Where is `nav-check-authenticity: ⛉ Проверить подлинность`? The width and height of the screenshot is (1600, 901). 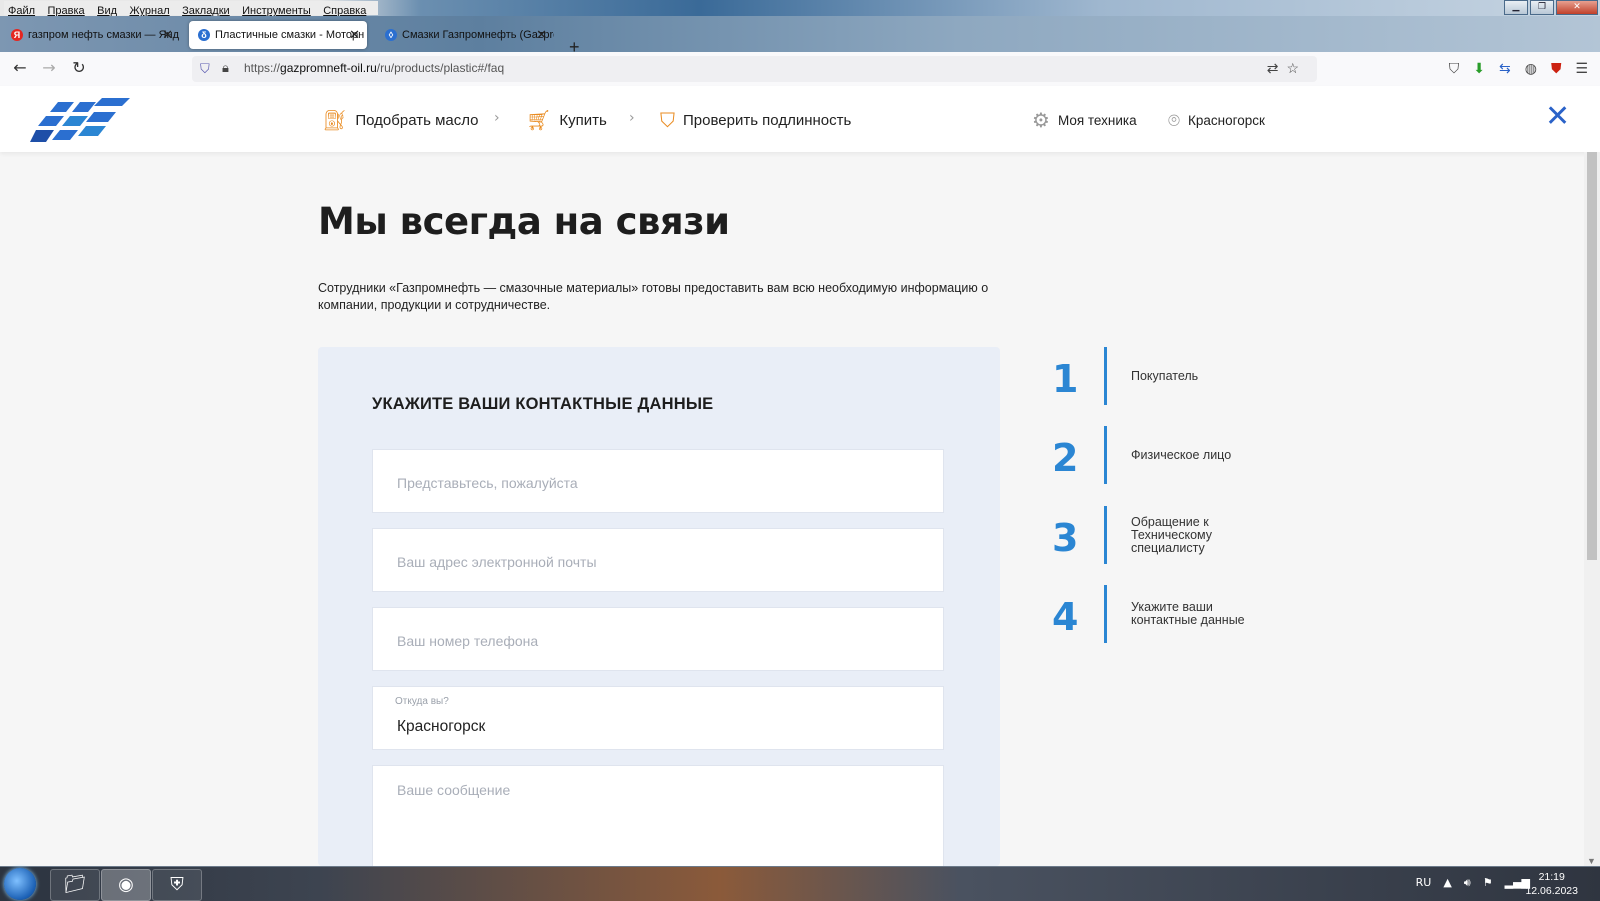
nav-check-authenticity: ⛉ Проверить подлинность is located at coordinates (755, 120).